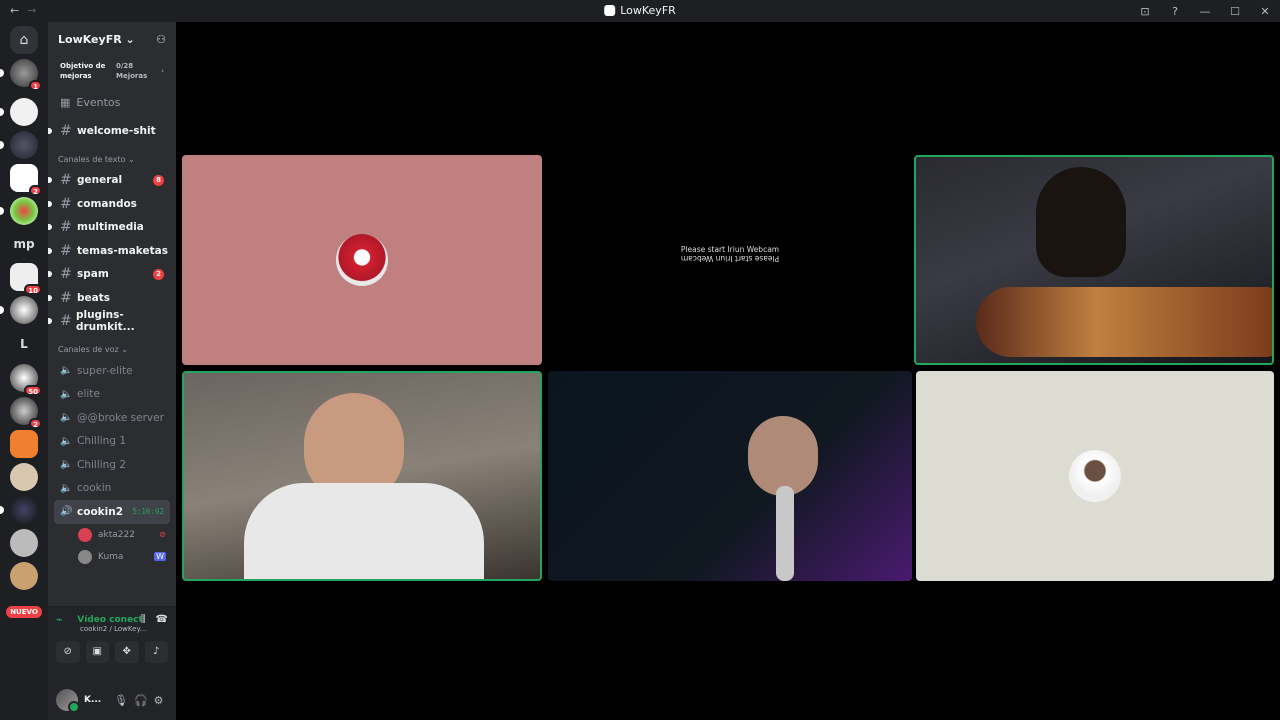 The height and width of the screenshot is (720, 1280). Describe the element at coordinates (116, 130) in the screenshot. I see `channel-name: welcome-shit` at that location.